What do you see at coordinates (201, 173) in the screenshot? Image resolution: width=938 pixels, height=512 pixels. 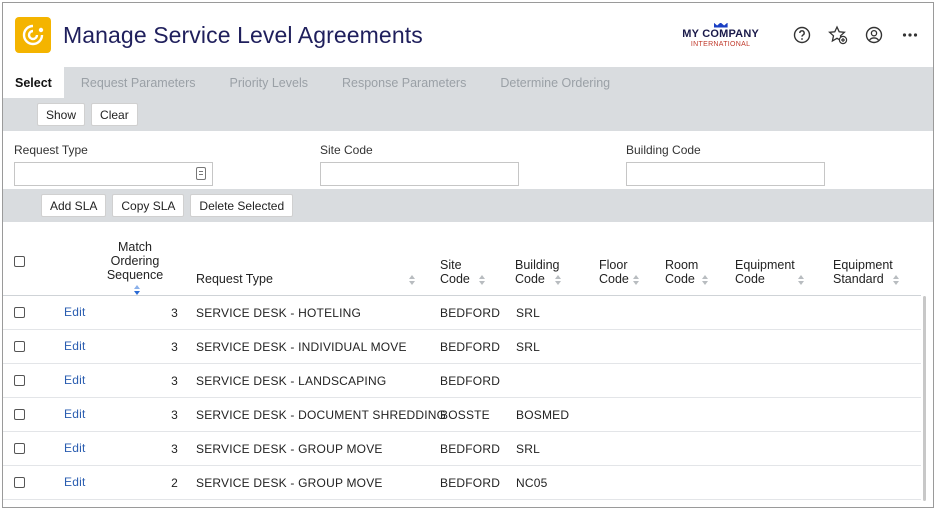 I see `select-list-icon` at bounding box center [201, 173].